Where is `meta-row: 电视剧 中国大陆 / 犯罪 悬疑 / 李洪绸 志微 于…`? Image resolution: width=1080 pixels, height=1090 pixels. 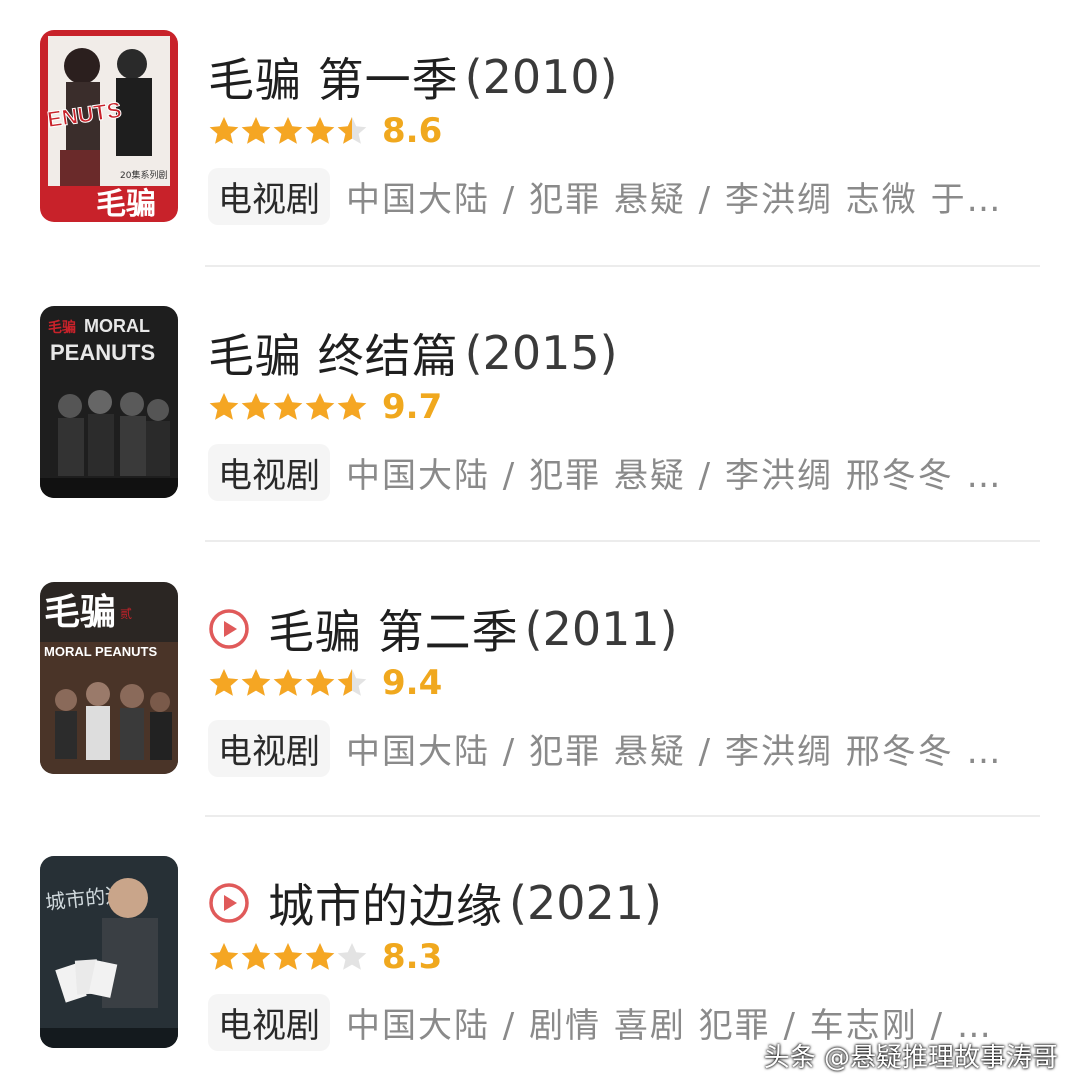
meta-row: 电视剧 中国大陆 / 犯罪 悬疑 / 李洪绸 志微 于… is located at coordinates (605, 196).